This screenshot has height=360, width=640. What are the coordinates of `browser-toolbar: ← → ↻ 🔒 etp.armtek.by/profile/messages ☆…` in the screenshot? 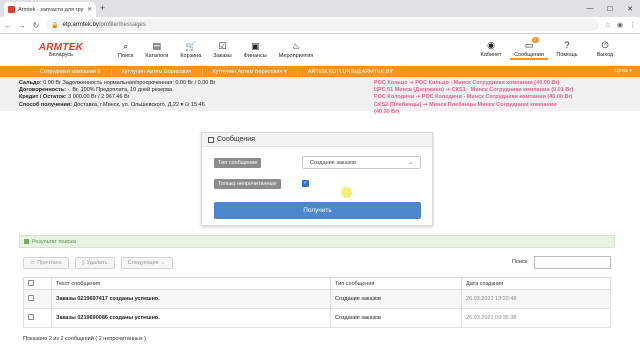 It's located at (320, 25).